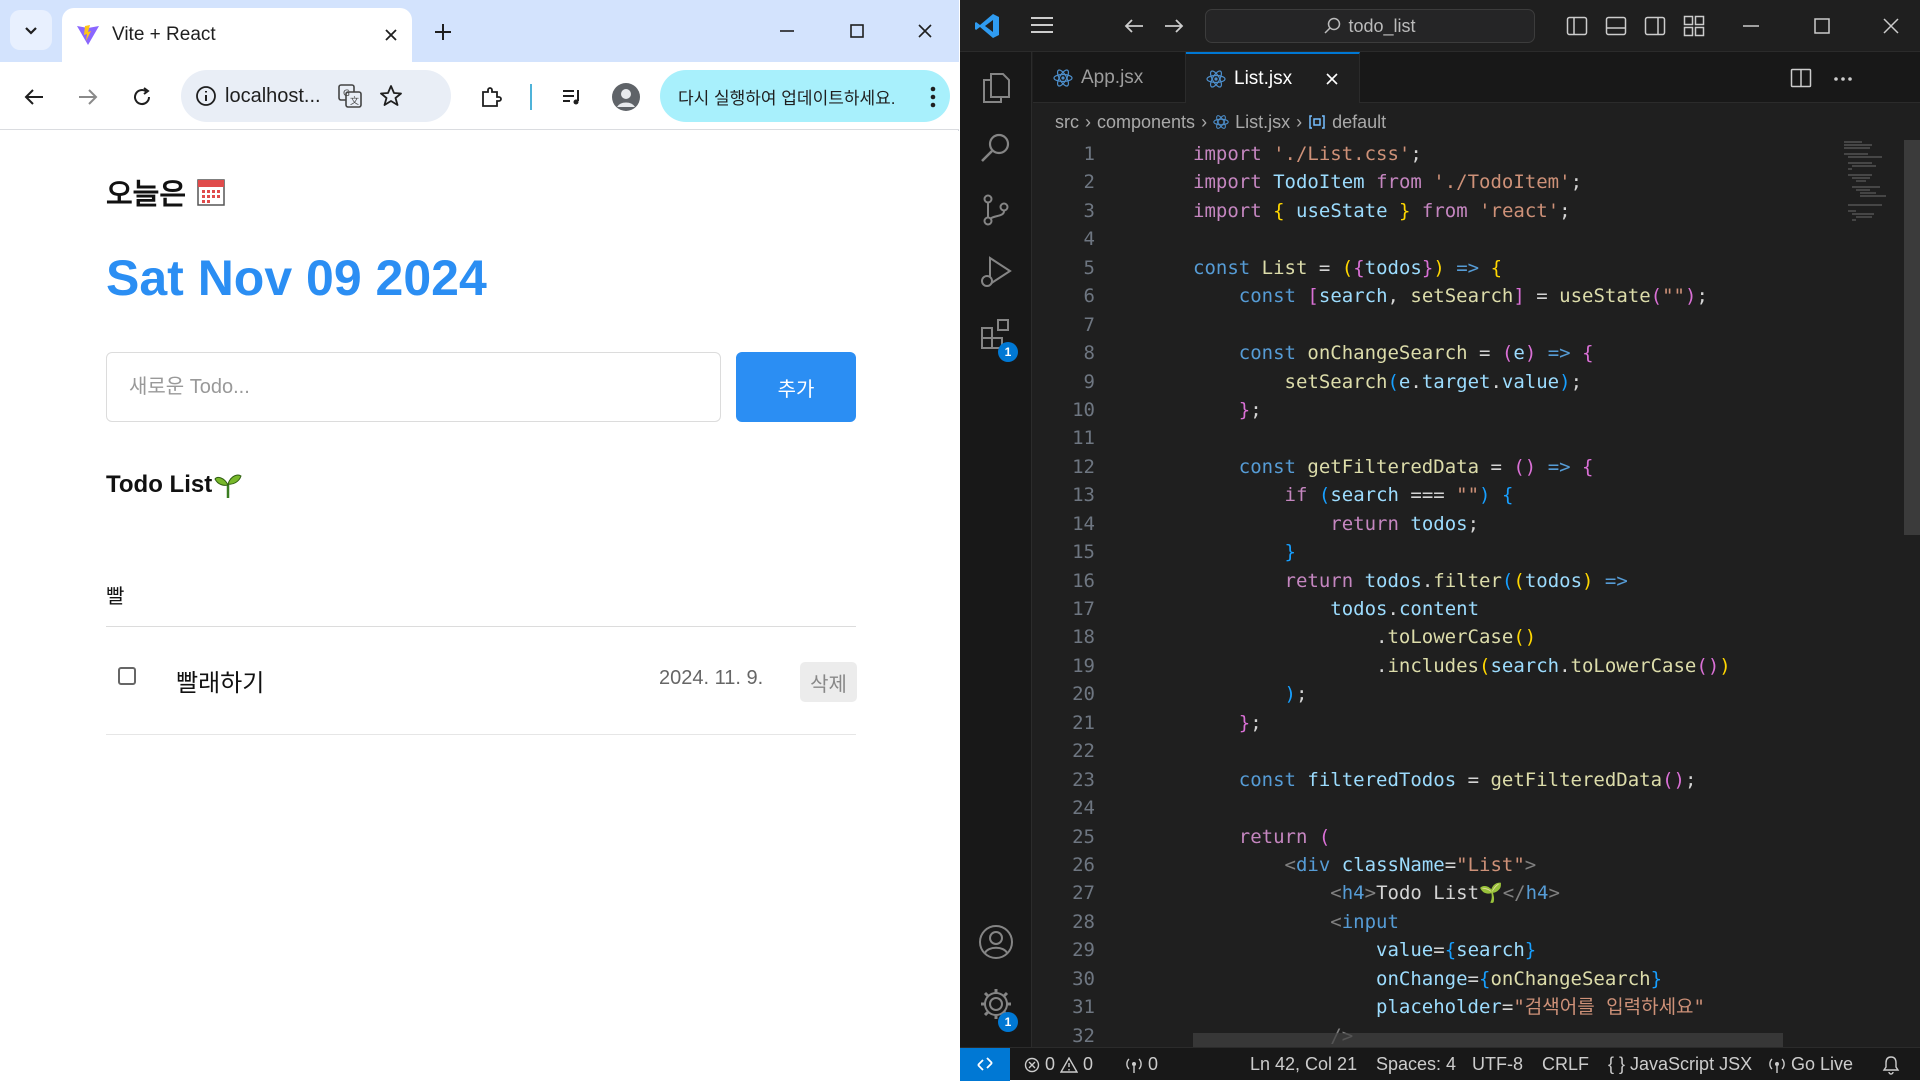 This screenshot has height=1081, width=1920. What do you see at coordinates (996, 148) in the screenshot?
I see `search-view-button` at bounding box center [996, 148].